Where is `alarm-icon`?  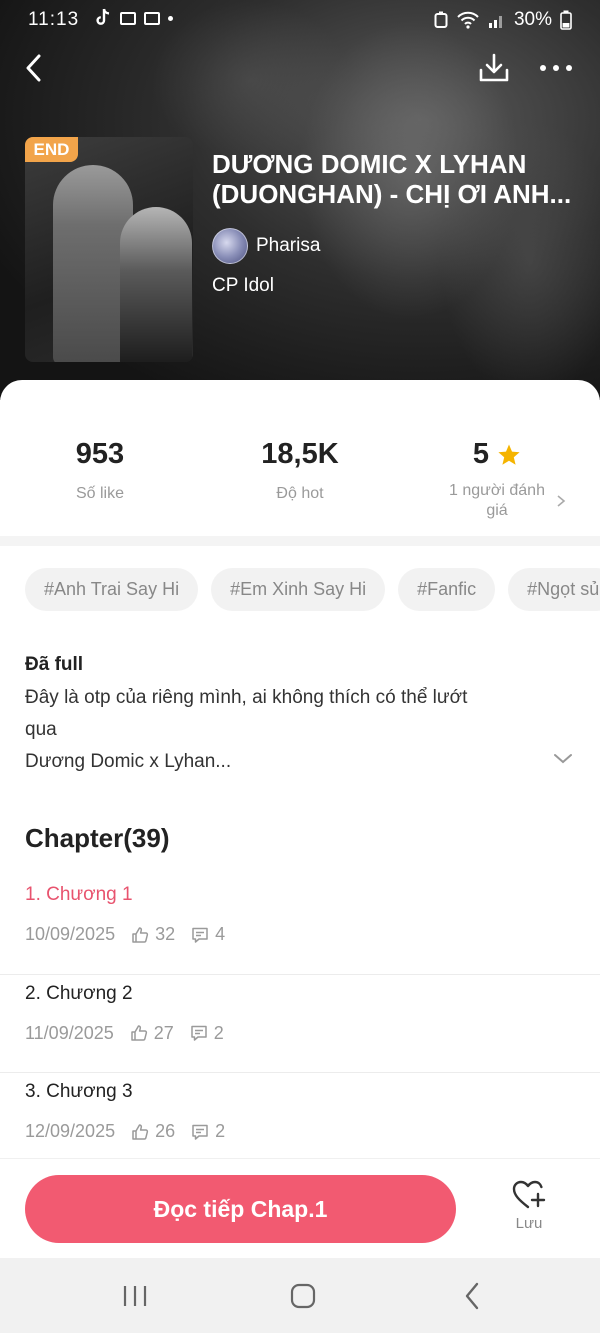
alarm-icon is located at coordinates (441, 19).